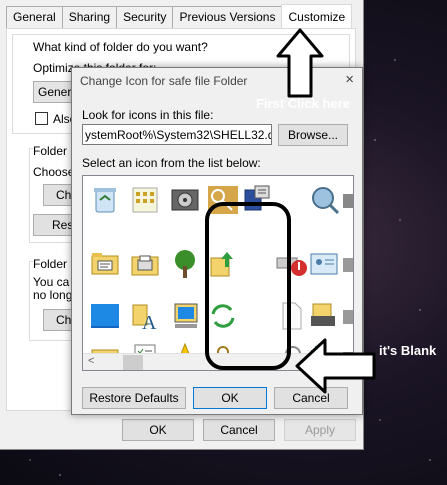 The width and height of the screenshot is (447, 485). What do you see at coordinates (133, 362) in the screenshot?
I see `scrollbar-thumb` at bounding box center [133, 362].